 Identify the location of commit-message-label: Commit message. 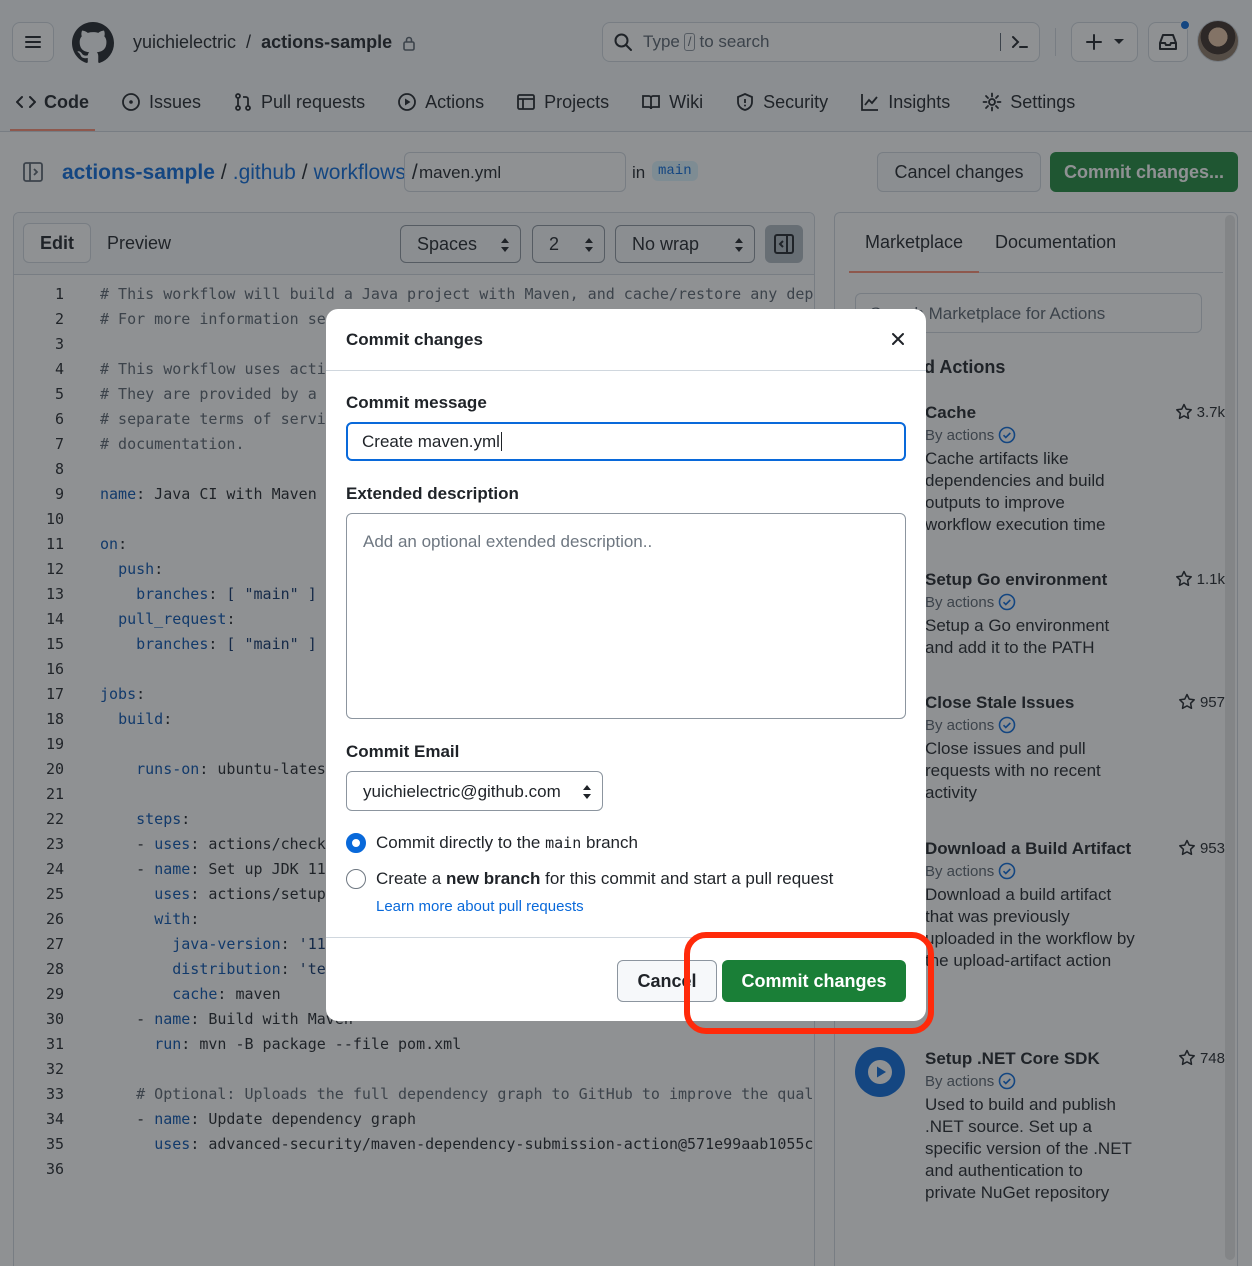
(416, 402).